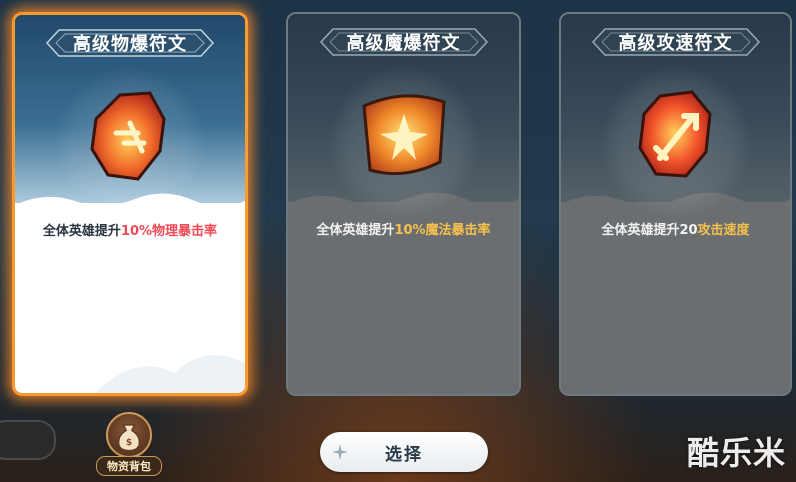 The image size is (796, 482). Describe the element at coordinates (442, 230) in the screenshot. I see `desc-highlight: 10%魔法暴击率` at that location.